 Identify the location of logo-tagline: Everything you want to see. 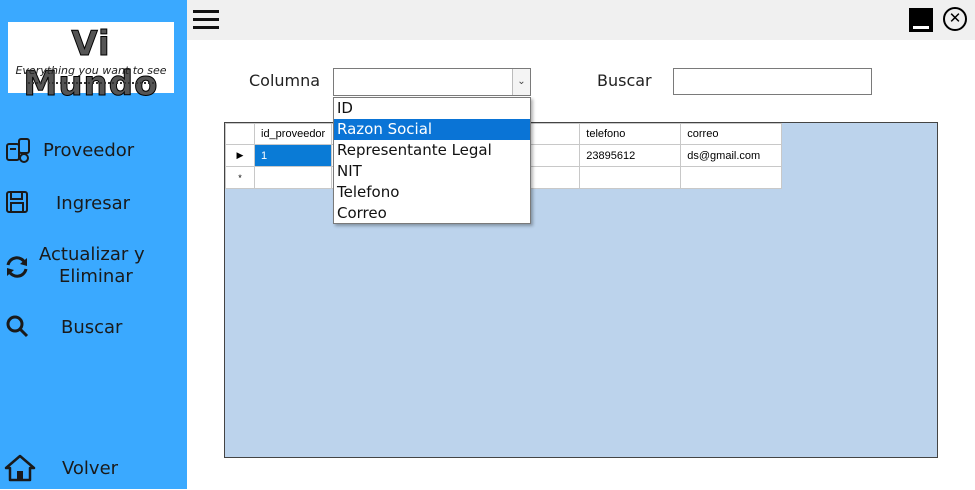
(91, 70).